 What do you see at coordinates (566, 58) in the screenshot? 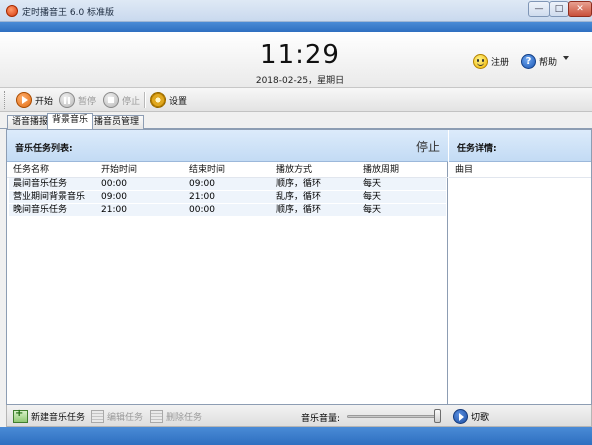
I see `help-dropdown-icon` at bounding box center [566, 58].